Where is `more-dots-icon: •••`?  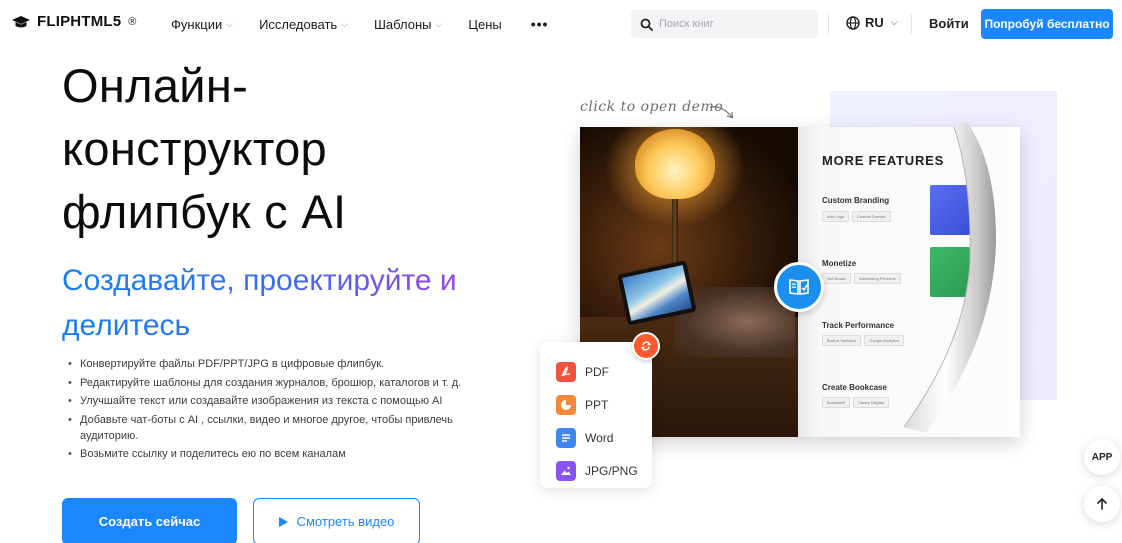
more-dots-icon: ••• is located at coordinates (539, 24).